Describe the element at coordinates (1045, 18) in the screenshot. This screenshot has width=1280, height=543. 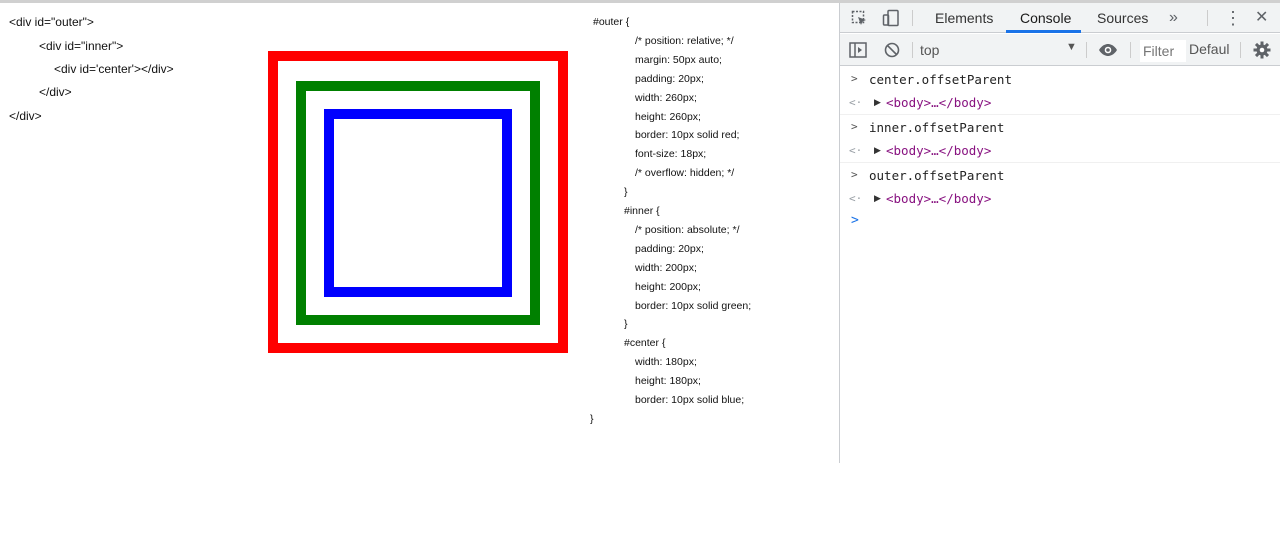
I see `tab-console: Console` at that location.